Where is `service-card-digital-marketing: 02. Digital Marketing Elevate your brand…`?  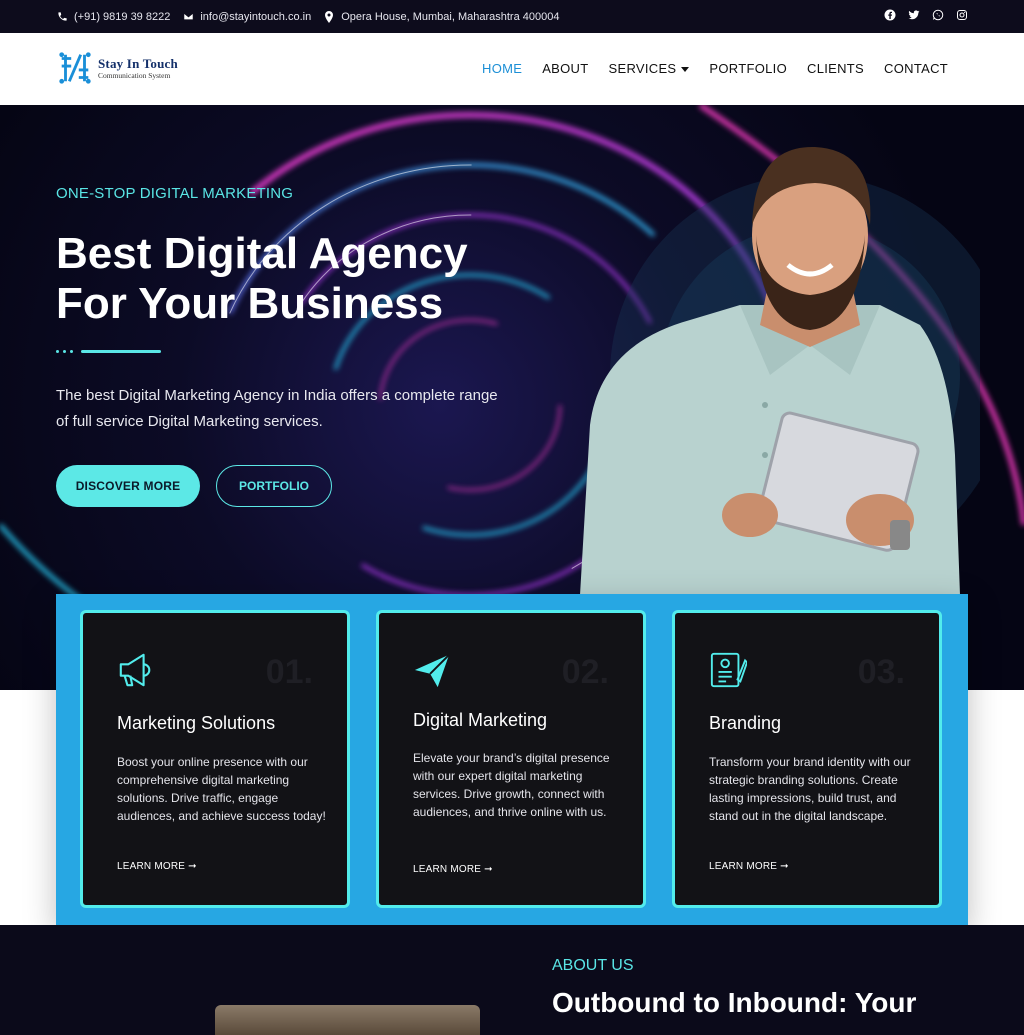 service-card-digital-marketing: 02. Digital Marketing Elevate your brand… is located at coordinates (511, 759).